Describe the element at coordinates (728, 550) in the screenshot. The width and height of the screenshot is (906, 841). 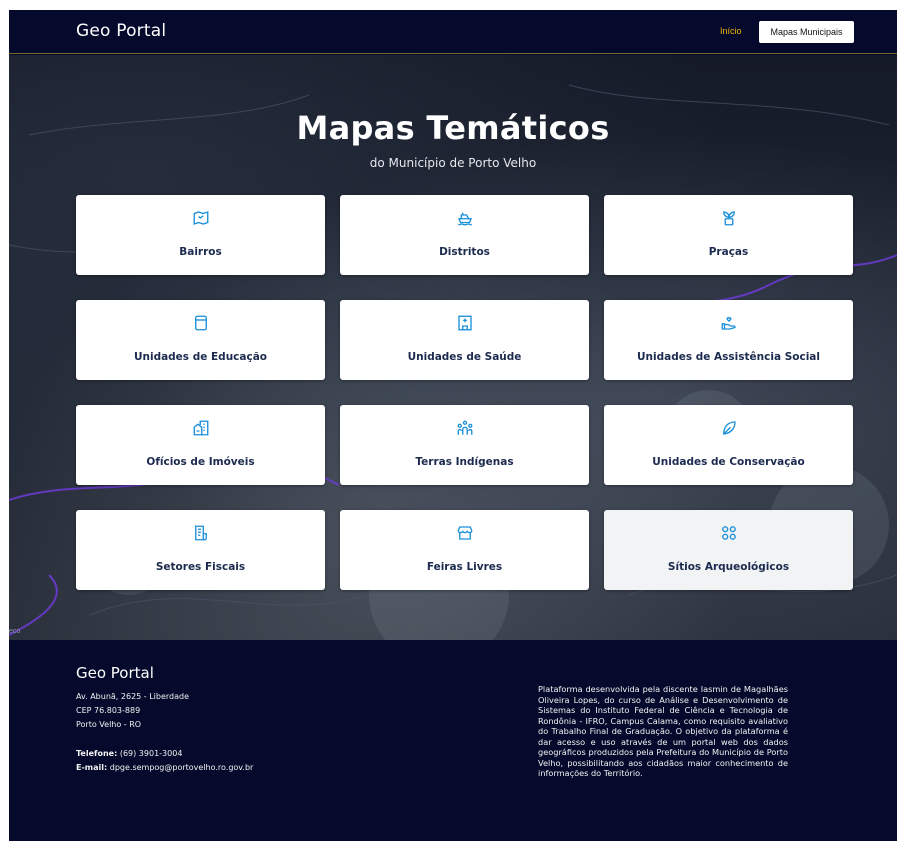
I see `card-sitios-arqueologicos: Sítios Arqueológicos` at that location.